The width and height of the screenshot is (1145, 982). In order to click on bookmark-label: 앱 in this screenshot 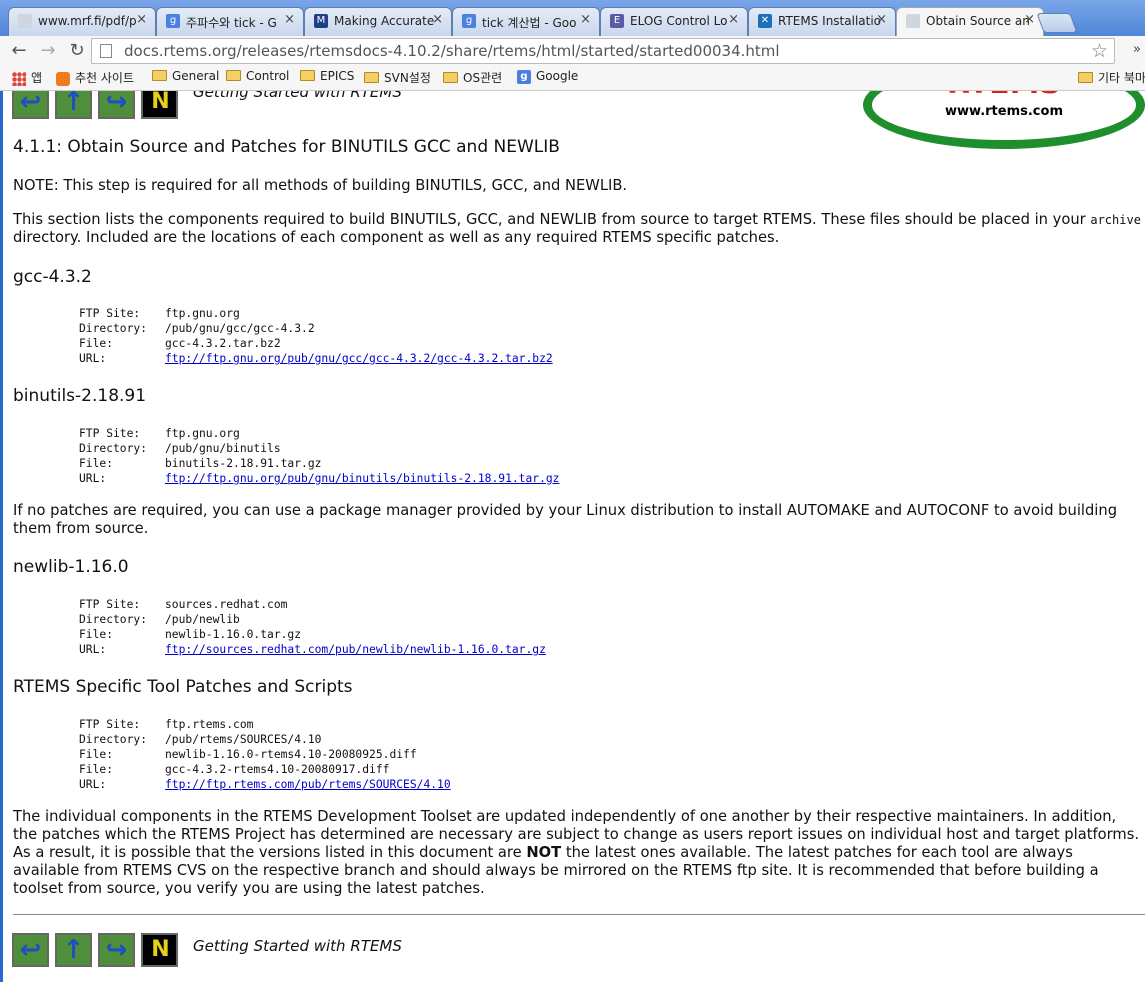, I will do `click(37, 78)`.